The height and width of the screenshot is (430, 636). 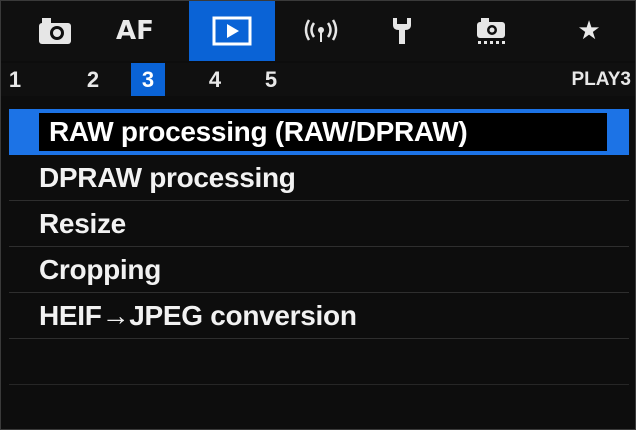 I want to click on subtab-2: 2, so click(x=93, y=79).